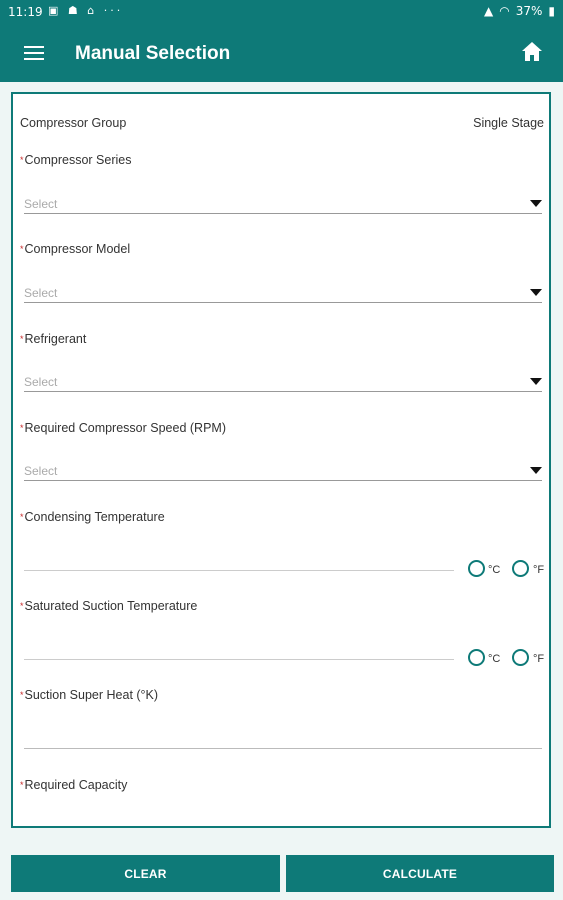 The height and width of the screenshot is (900, 563). I want to click on compressor-series-label: *Compressor Series, so click(76, 160).